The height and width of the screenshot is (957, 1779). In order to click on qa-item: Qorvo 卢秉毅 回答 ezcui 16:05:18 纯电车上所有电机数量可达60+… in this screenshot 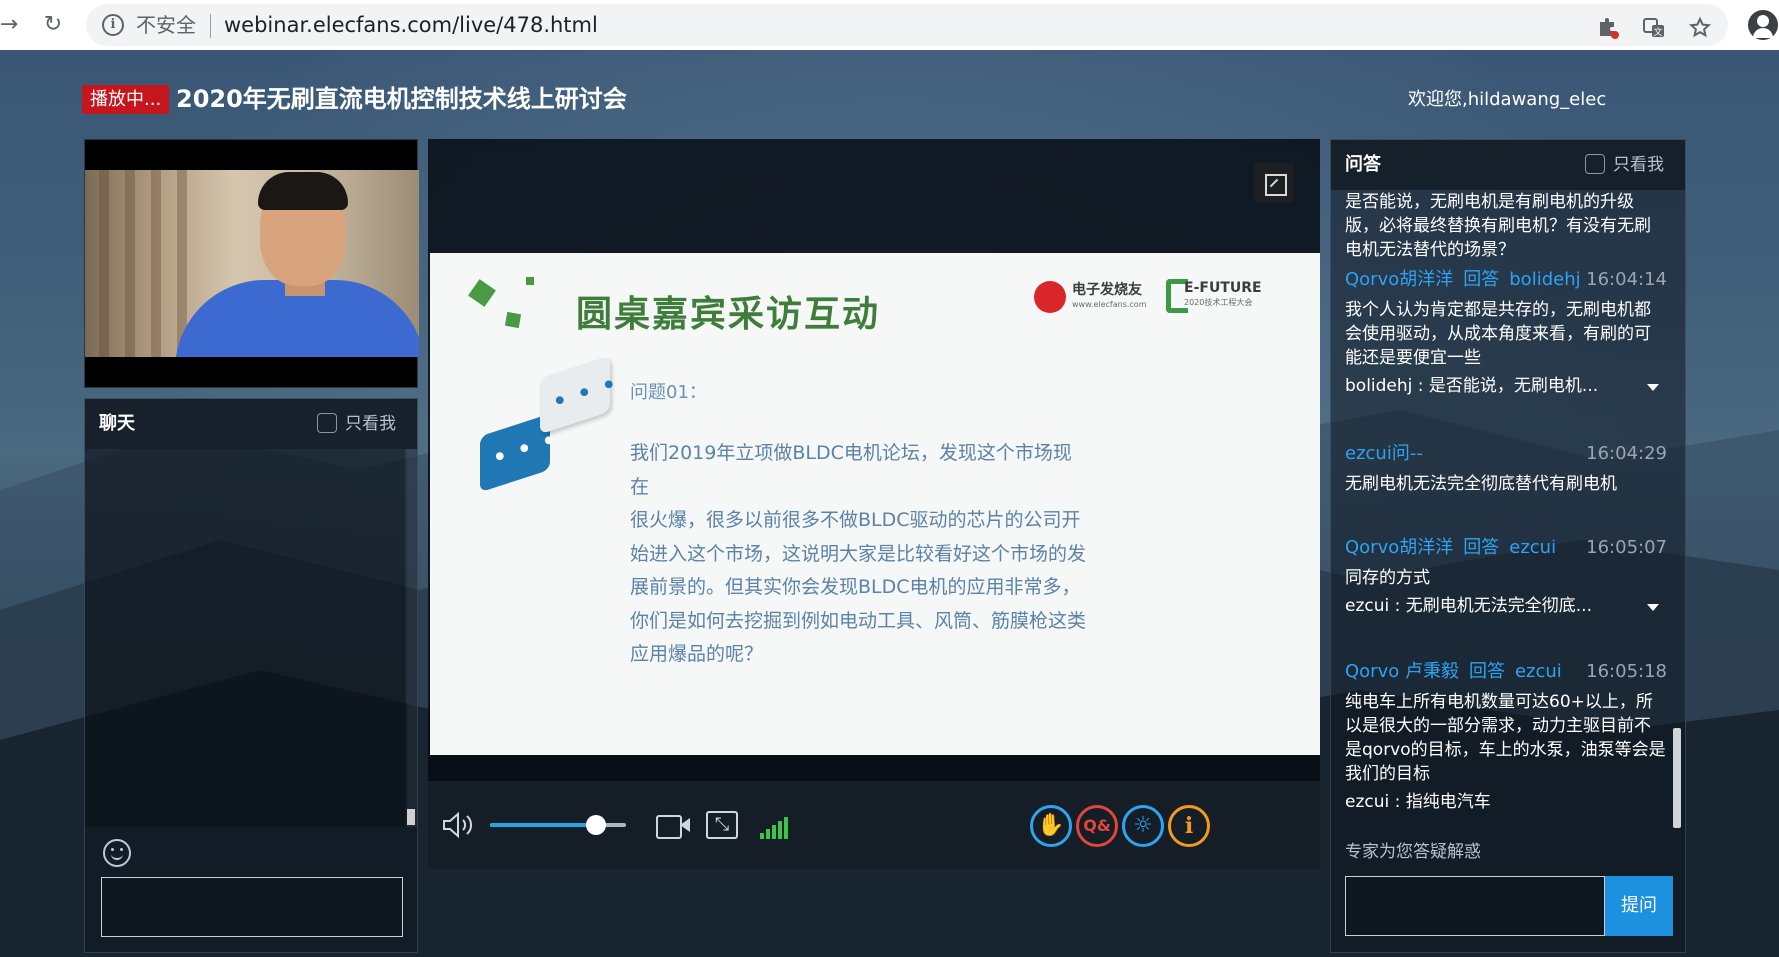, I will do `click(1506, 737)`.